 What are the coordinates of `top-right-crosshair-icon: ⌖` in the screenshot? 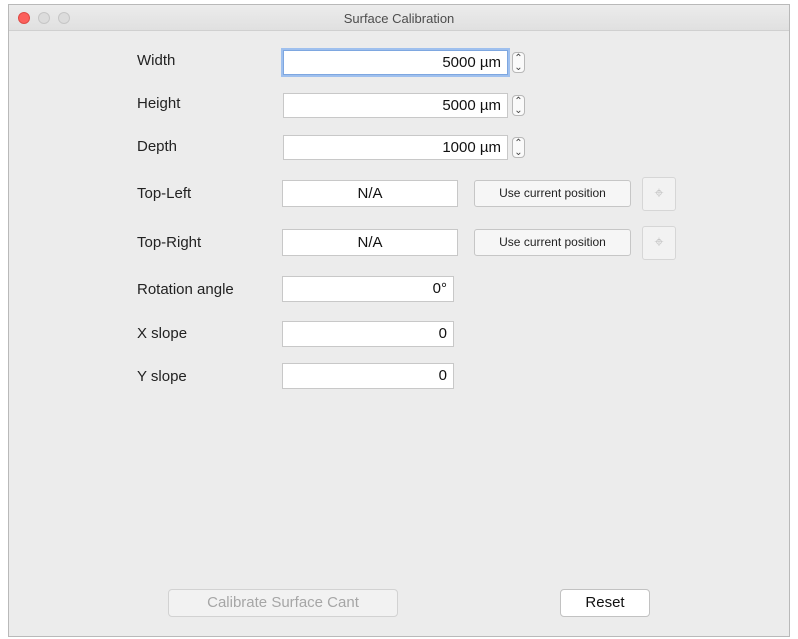 It's located at (659, 243).